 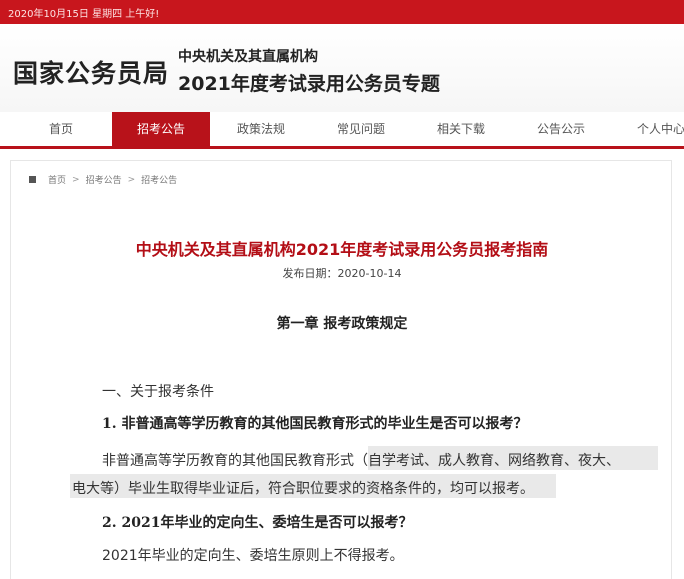 What do you see at coordinates (248, 57) in the screenshot?
I see `header-subtitle-line1: 中央机关及其直属机构` at bounding box center [248, 57].